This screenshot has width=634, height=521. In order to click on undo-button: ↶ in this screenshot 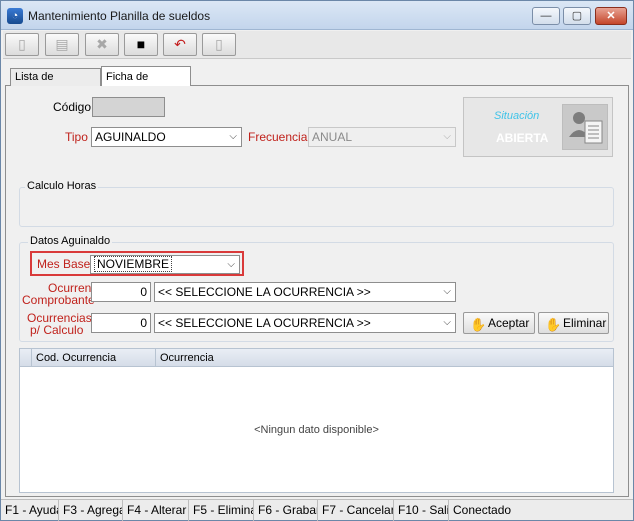, I will do `click(180, 44)`.